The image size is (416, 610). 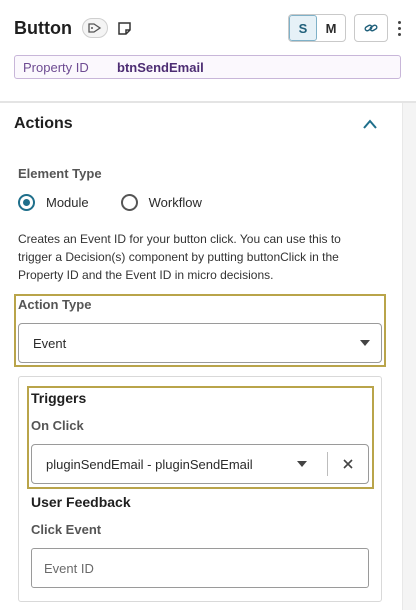 What do you see at coordinates (60, 173) in the screenshot?
I see `element-type-label: Element Type` at bounding box center [60, 173].